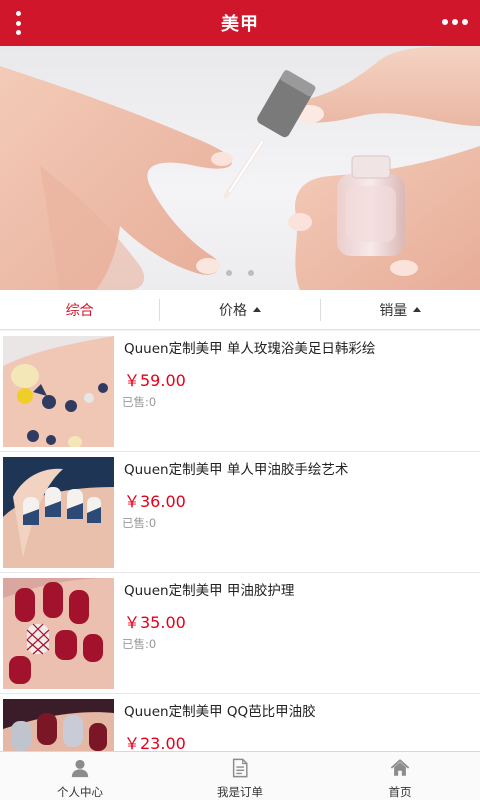  What do you see at coordinates (155, 742) in the screenshot?
I see `product-price: ￥23.00` at bounding box center [155, 742].